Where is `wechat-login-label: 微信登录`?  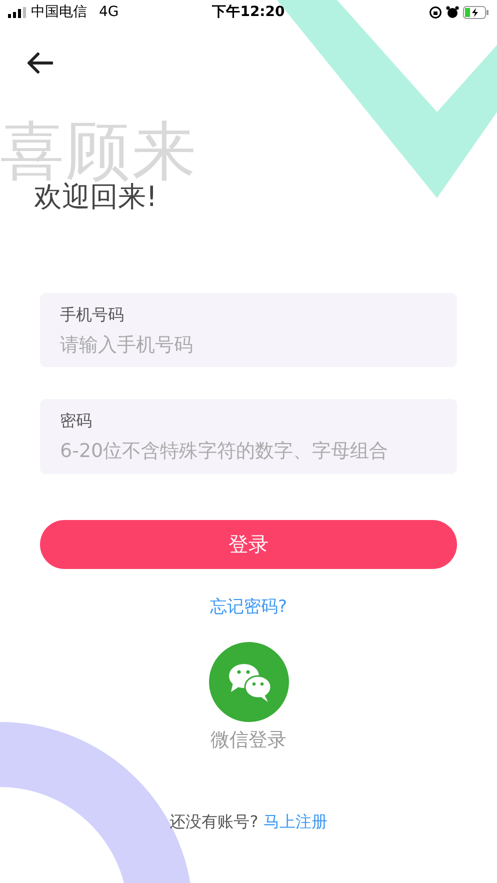
wechat-login-label: 微信登录 is located at coordinates (248, 741).